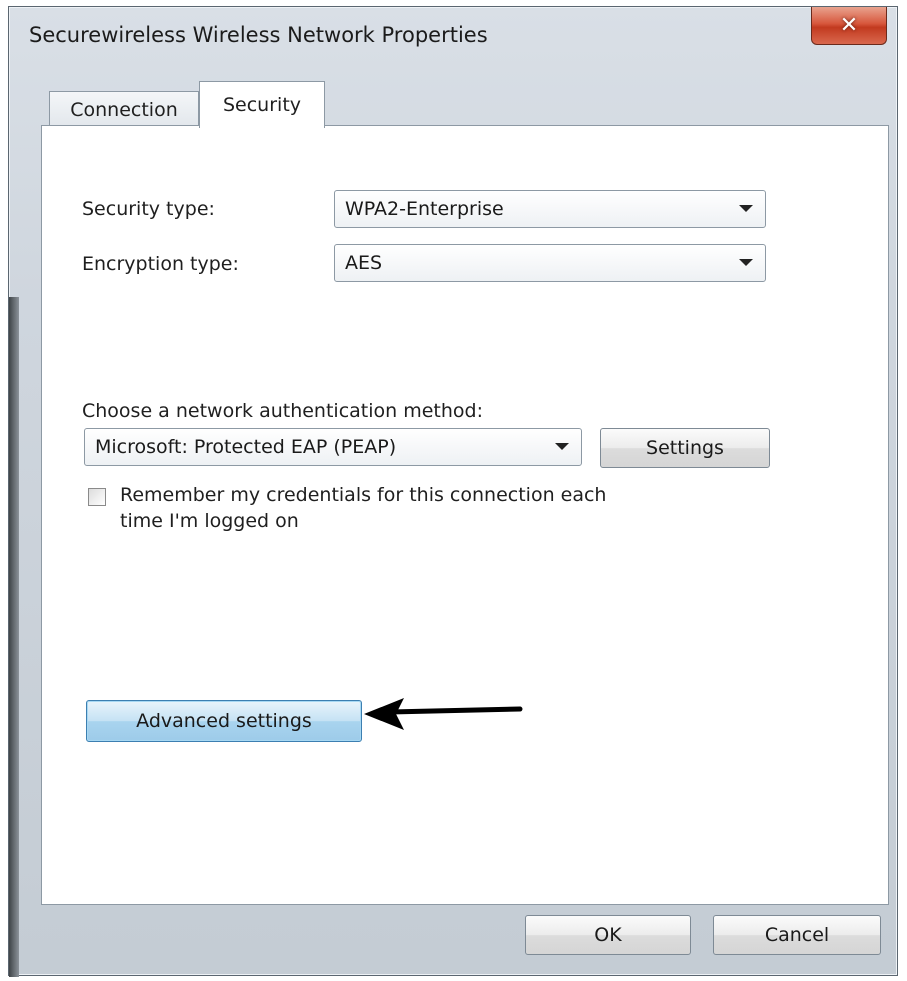 The width and height of the screenshot is (907, 981). Describe the element at coordinates (443, 714) in the screenshot. I see `arrow-left-icon` at that location.